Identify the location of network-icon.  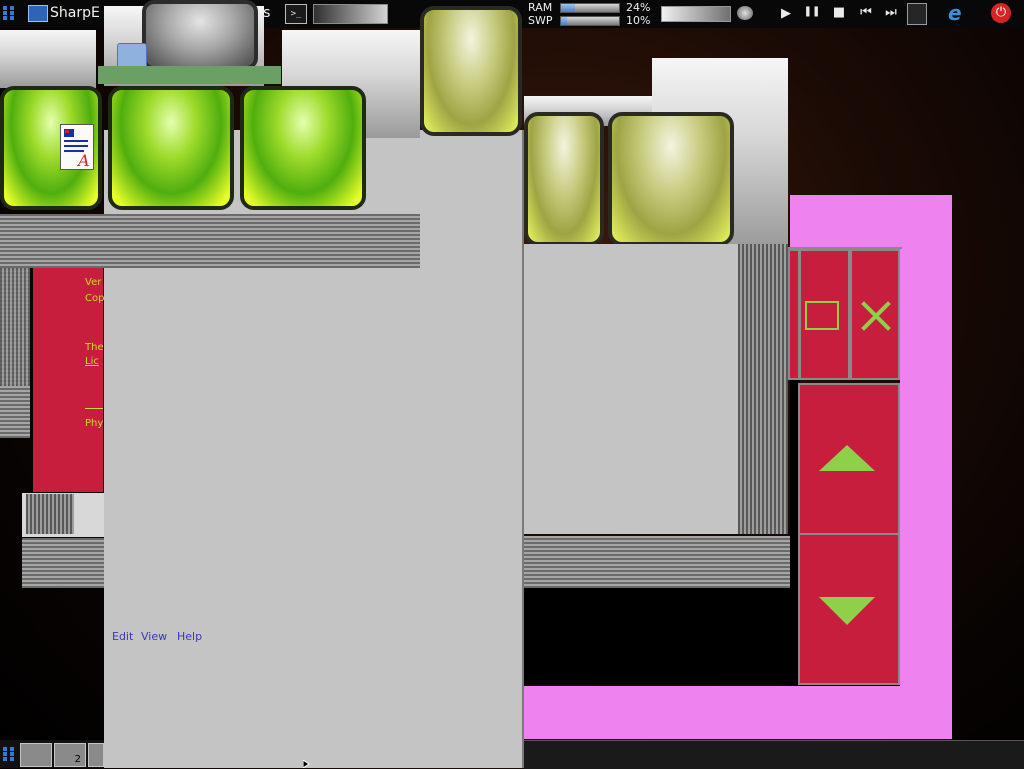
(917, 14).